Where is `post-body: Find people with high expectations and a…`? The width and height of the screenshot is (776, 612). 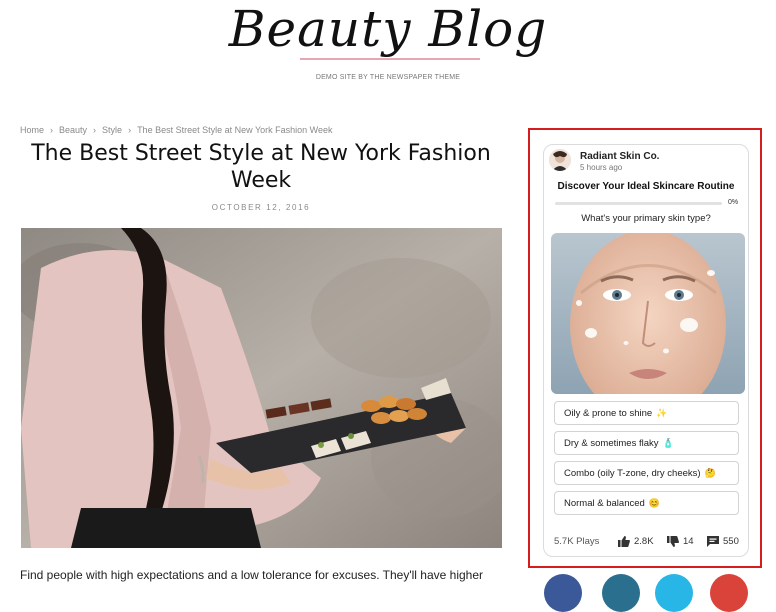 post-body: Find people with high expectations and a… is located at coordinates (252, 575).